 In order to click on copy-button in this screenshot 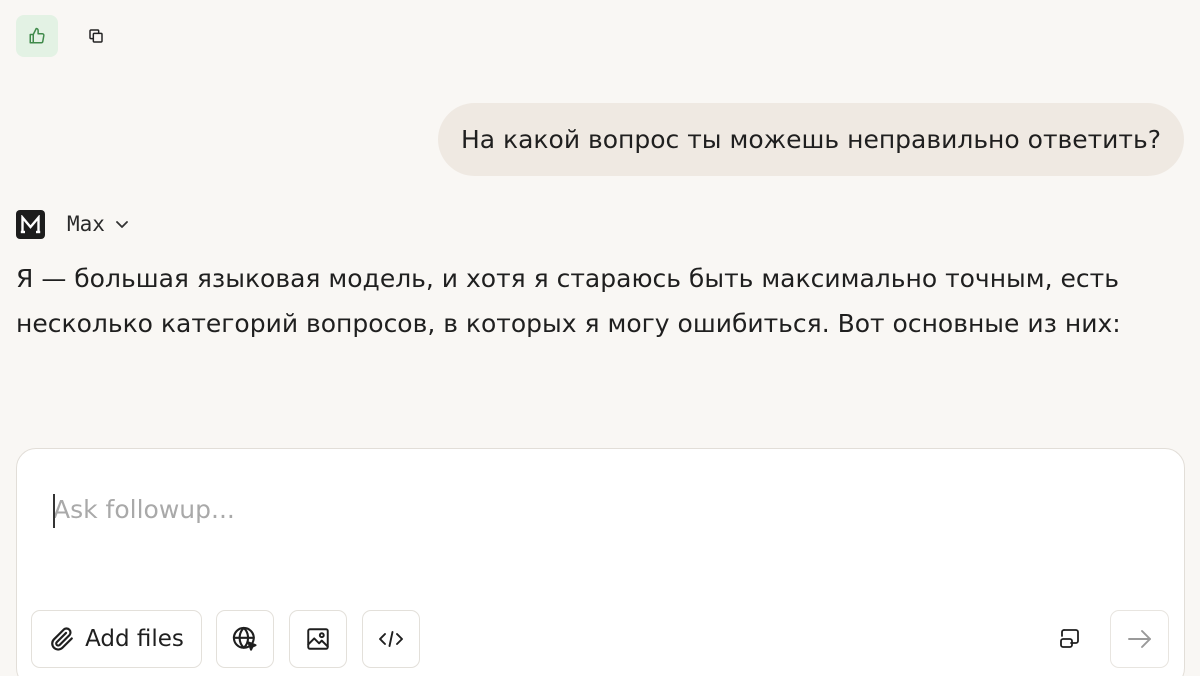, I will do `click(96, 36)`.